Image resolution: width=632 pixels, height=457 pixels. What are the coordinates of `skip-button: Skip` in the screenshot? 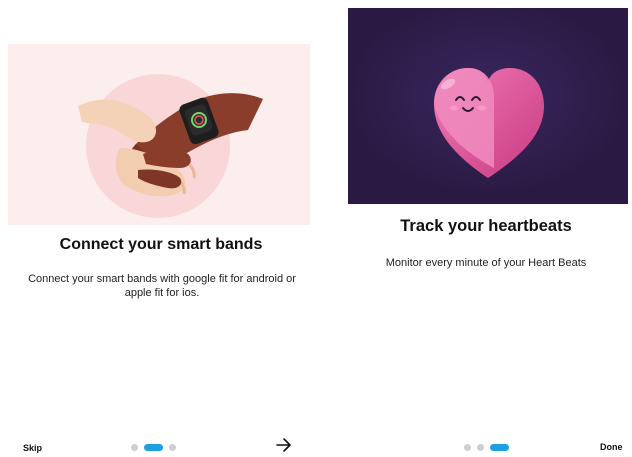 It's located at (32, 448).